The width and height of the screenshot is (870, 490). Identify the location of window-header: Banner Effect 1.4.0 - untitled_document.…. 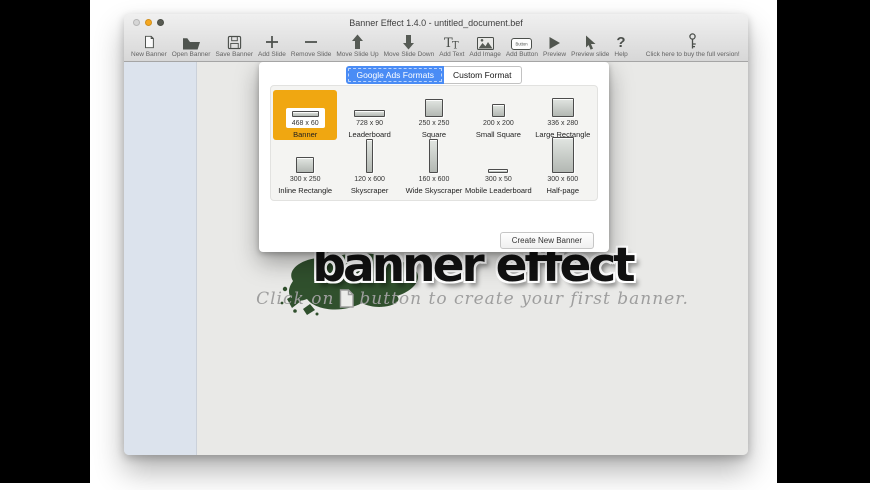
(436, 38).